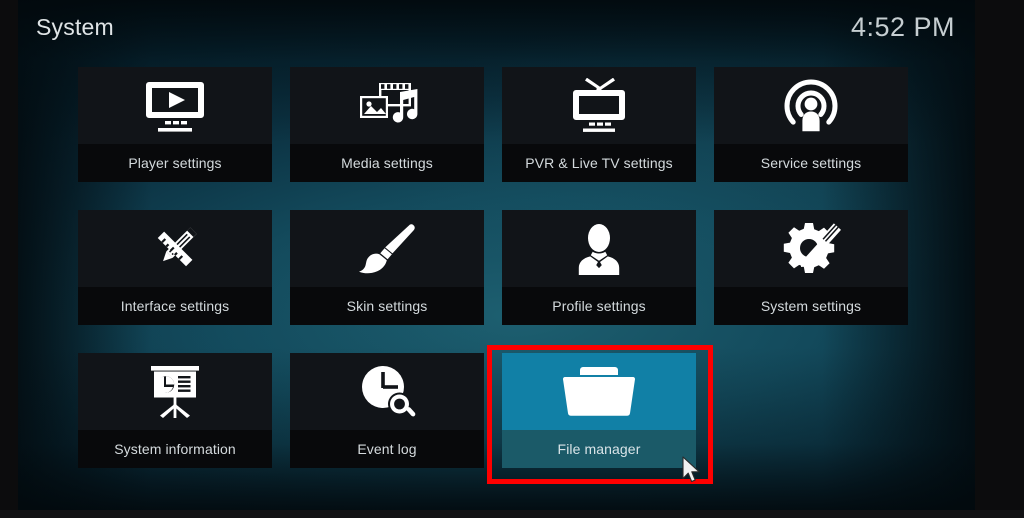 The image size is (1024, 518). Describe the element at coordinates (811, 410) in the screenshot. I see `tile-empty-slot` at that location.